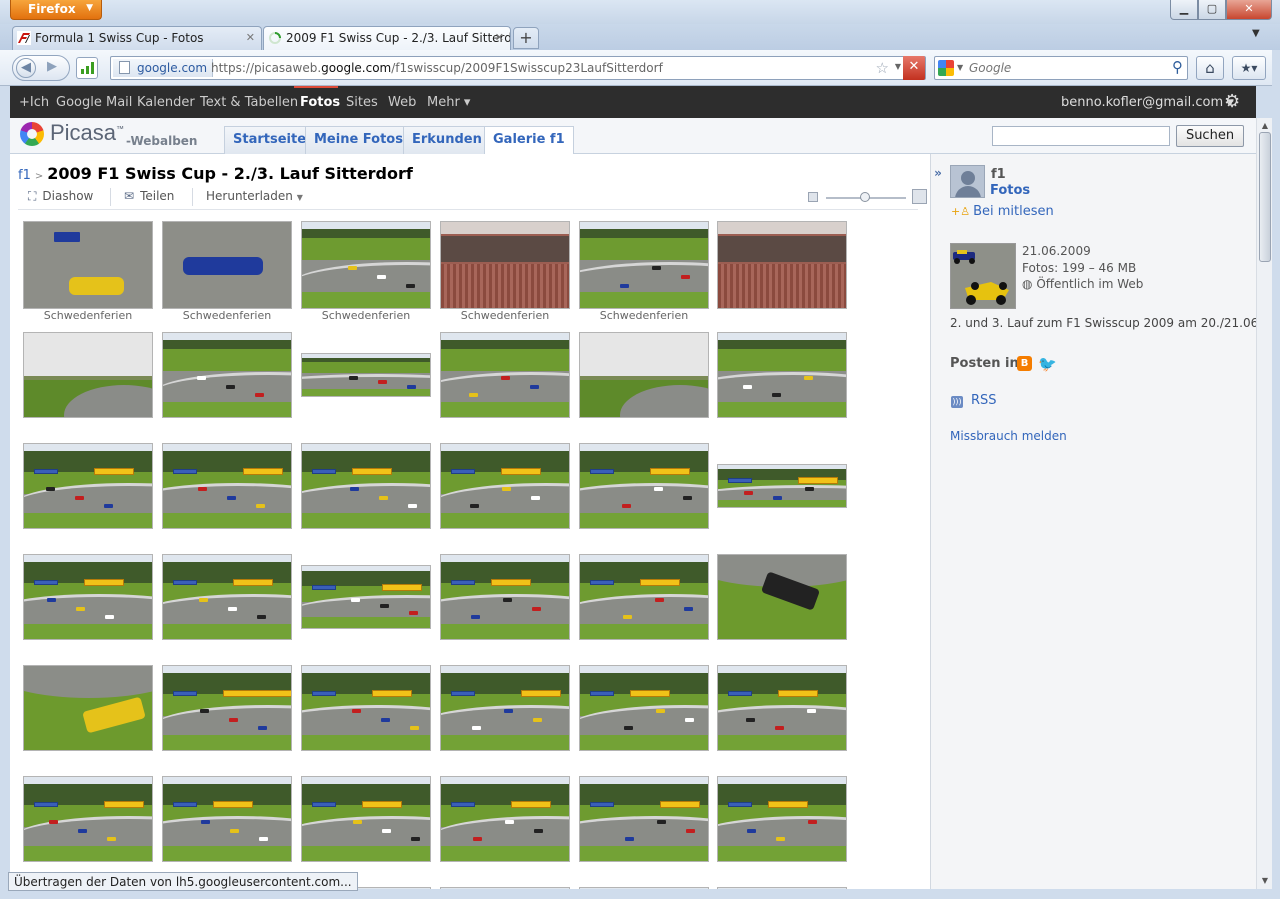 The width and height of the screenshot is (1280, 899). I want to click on account-menu: benno.kofler@gmail.com ▾, so click(1147, 102).